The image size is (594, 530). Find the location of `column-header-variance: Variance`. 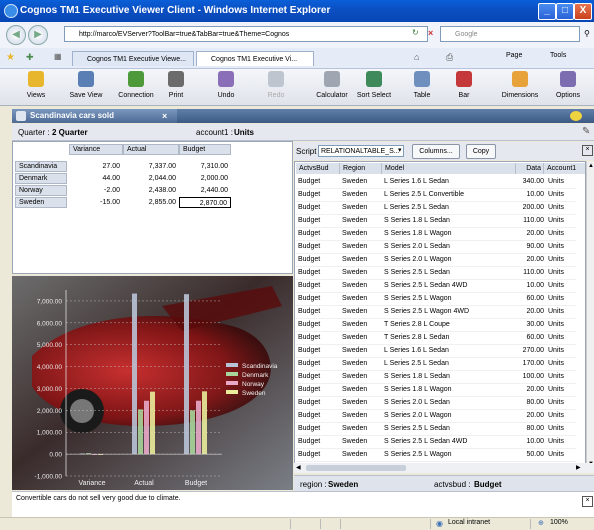

column-header-variance: Variance is located at coordinates (96, 149).